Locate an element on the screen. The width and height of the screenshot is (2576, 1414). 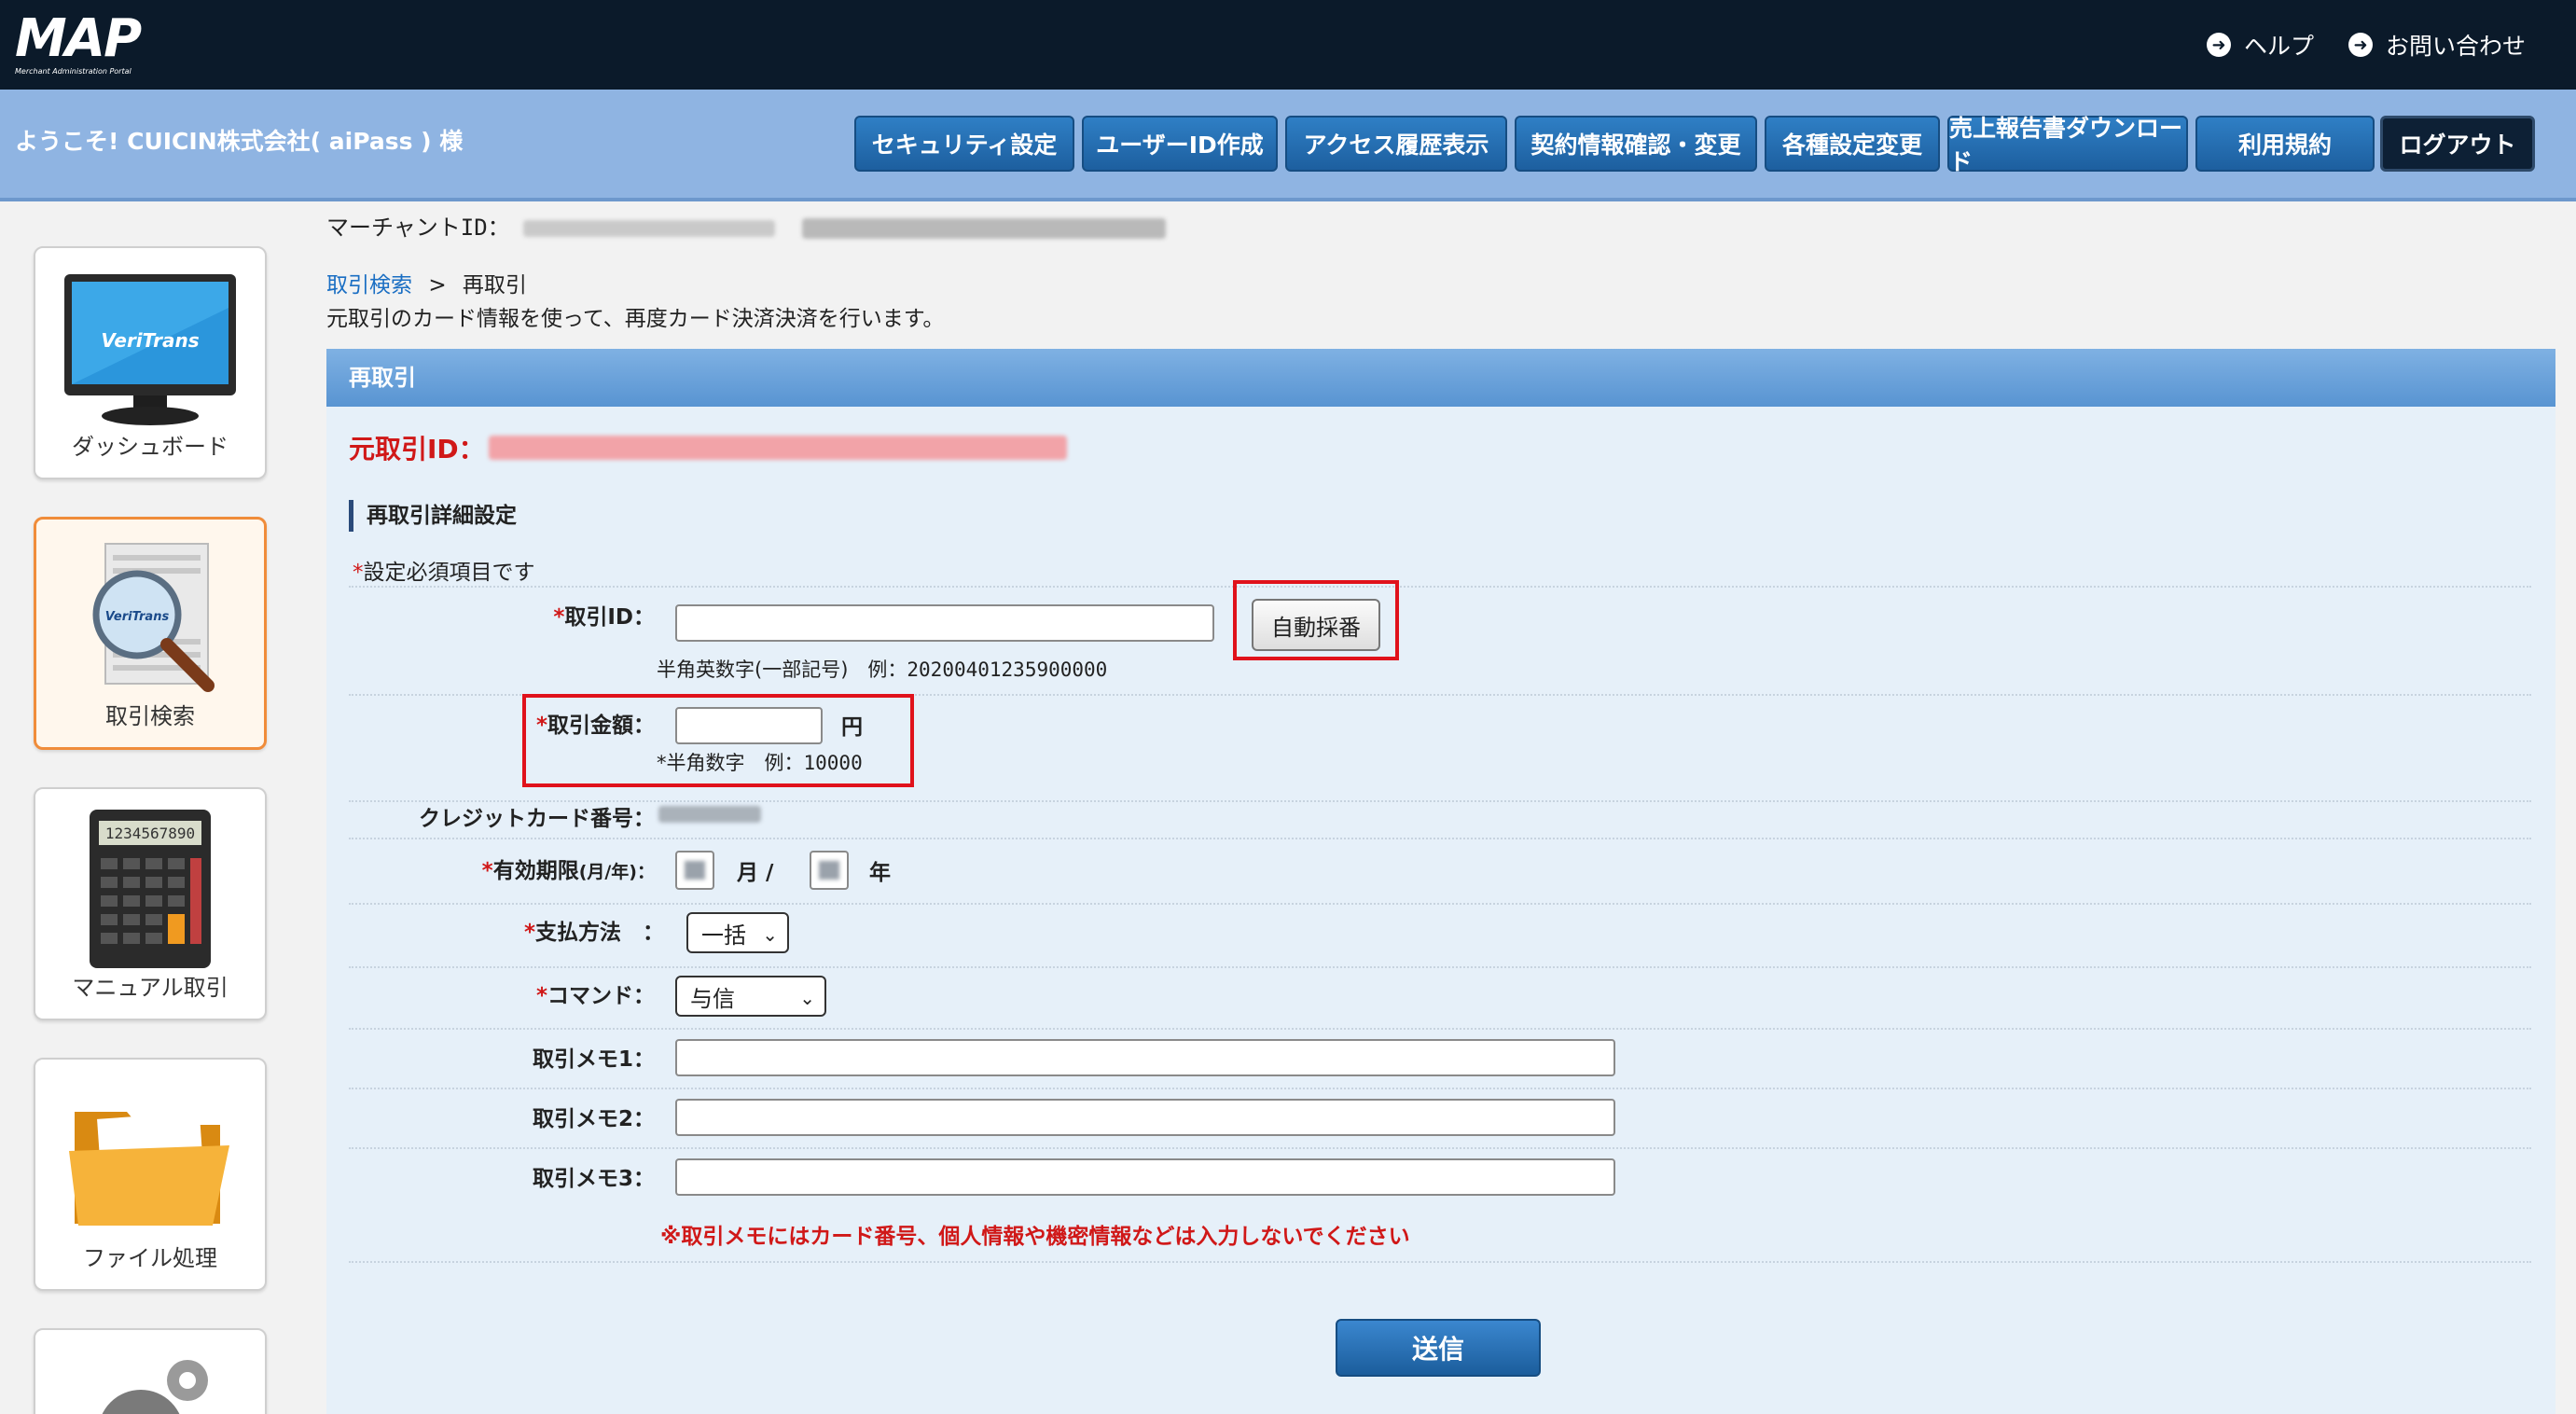
nav-create-user-id: ユーザーID作成 is located at coordinates (1180, 144).